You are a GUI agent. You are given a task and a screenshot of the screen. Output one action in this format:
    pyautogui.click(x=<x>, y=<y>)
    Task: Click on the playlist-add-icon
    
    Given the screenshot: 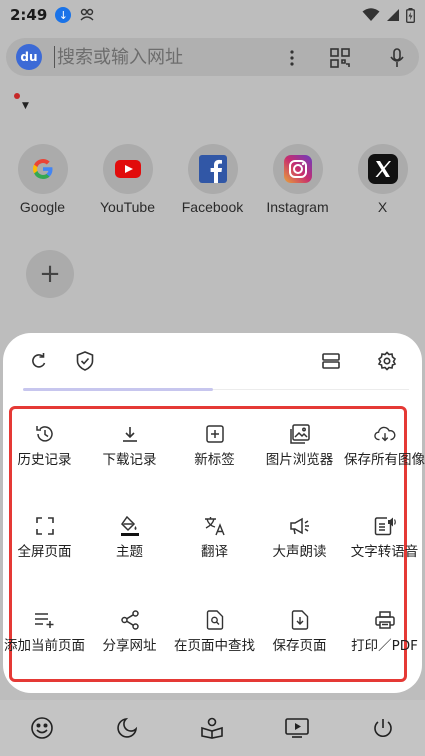 What is the action you would take?
    pyautogui.click(x=45, y=620)
    